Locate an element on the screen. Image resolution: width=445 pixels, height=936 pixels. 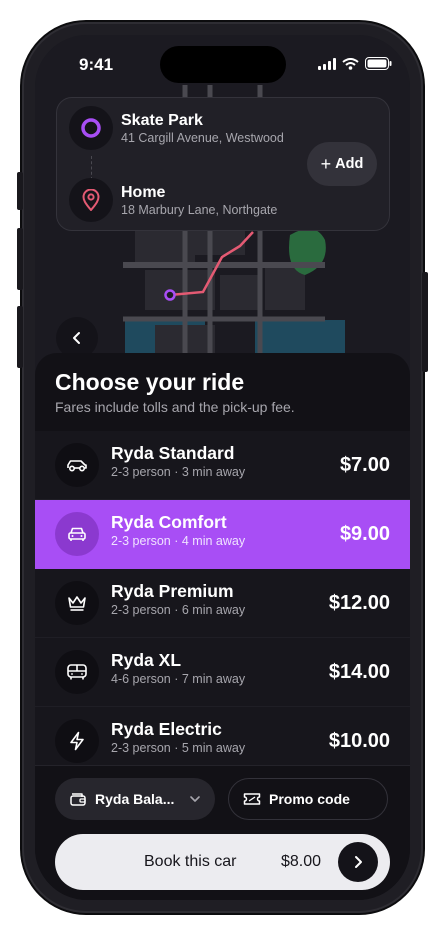
bus-icon is located at coordinates (77, 672).